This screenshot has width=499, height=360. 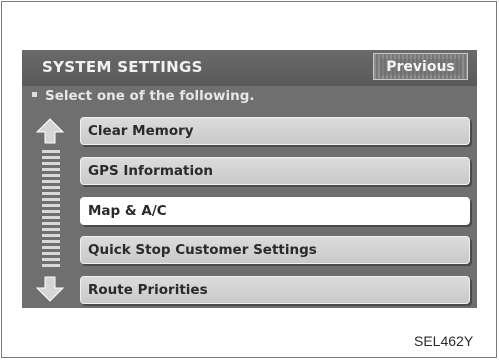 I want to click on arrow-up-icon, so click(x=50, y=131).